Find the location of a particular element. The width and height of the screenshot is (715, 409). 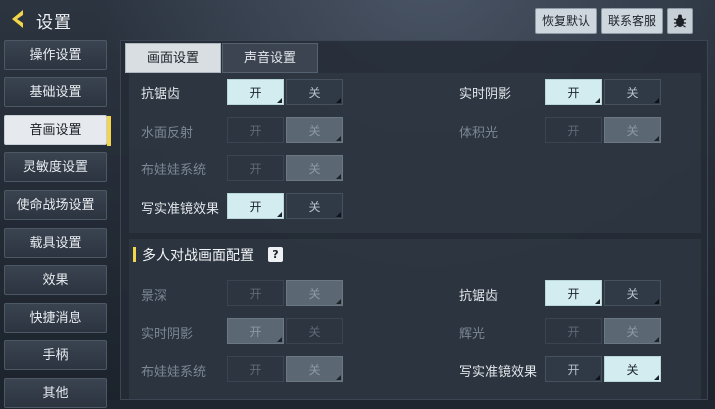

sidebar-item-quick-messages: 快捷消息 is located at coordinates (55, 318).